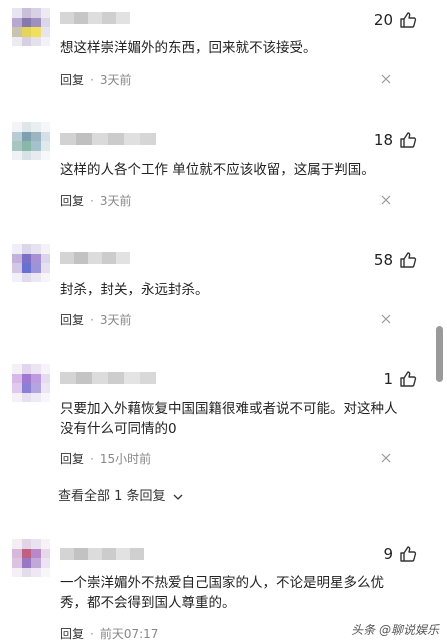  I want to click on timestamp: 15小时前, so click(125, 459).